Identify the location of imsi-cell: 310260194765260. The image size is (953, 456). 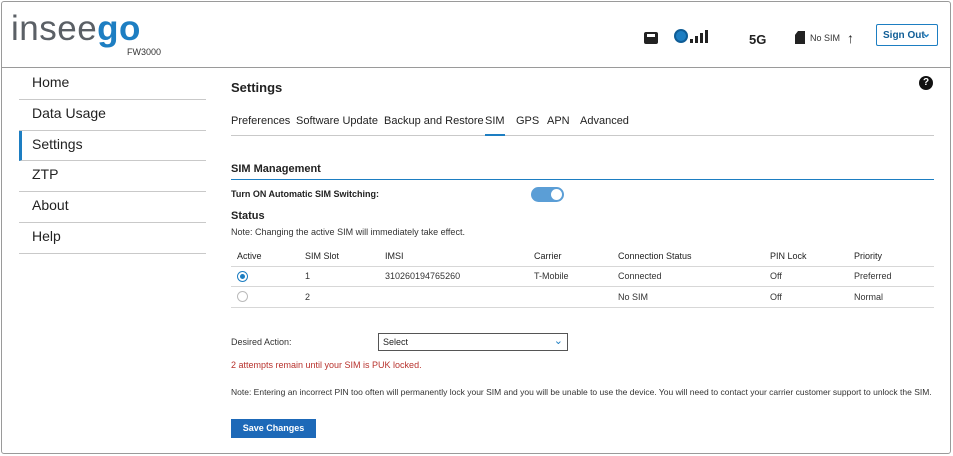
(459, 276).